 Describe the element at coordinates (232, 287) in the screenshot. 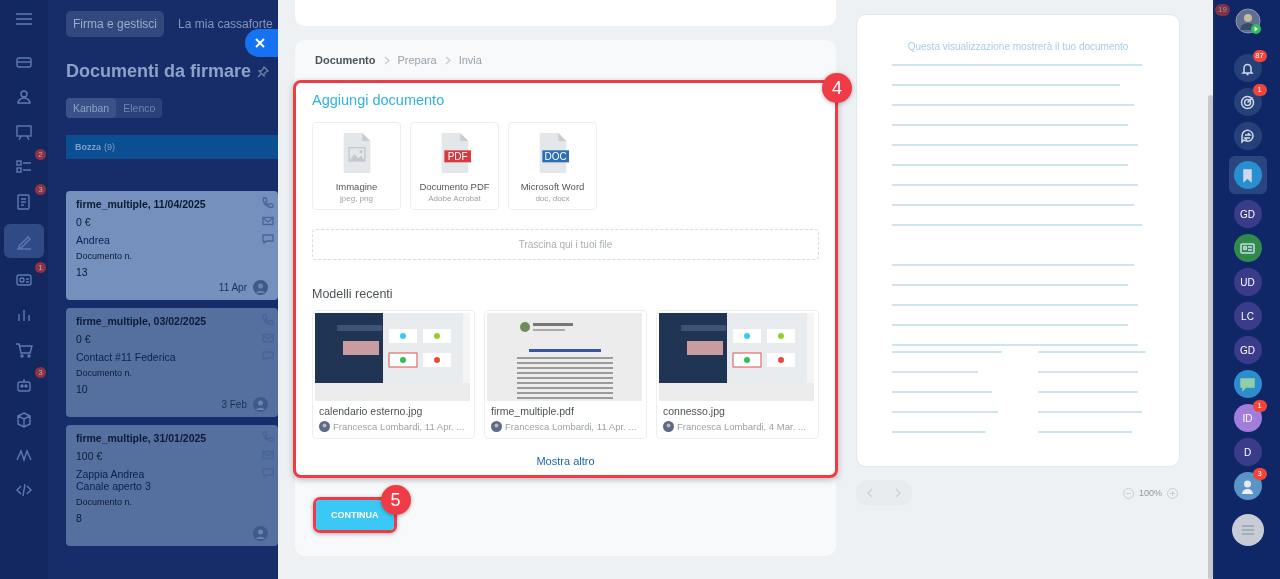

I see `card-date: 11 Apr` at that location.